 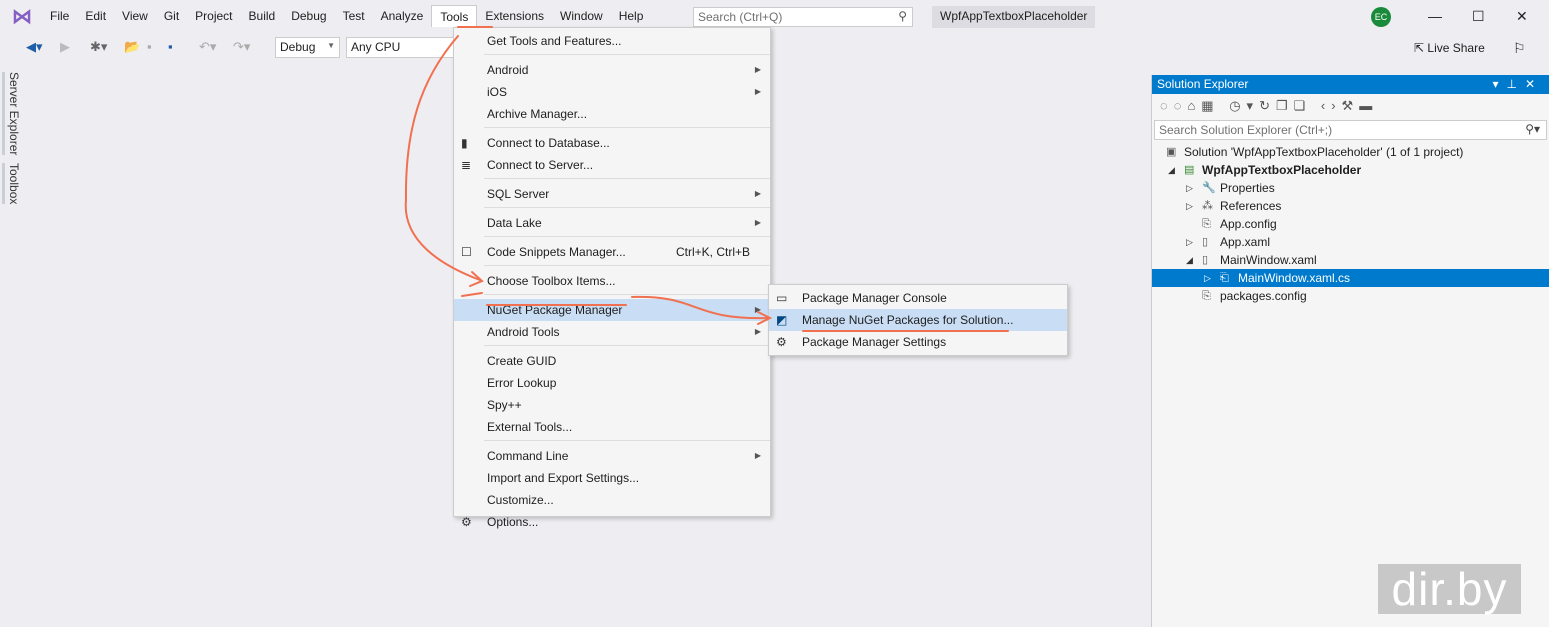 What do you see at coordinates (34, 47) in the screenshot?
I see `back-icon: ◀▾` at bounding box center [34, 47].